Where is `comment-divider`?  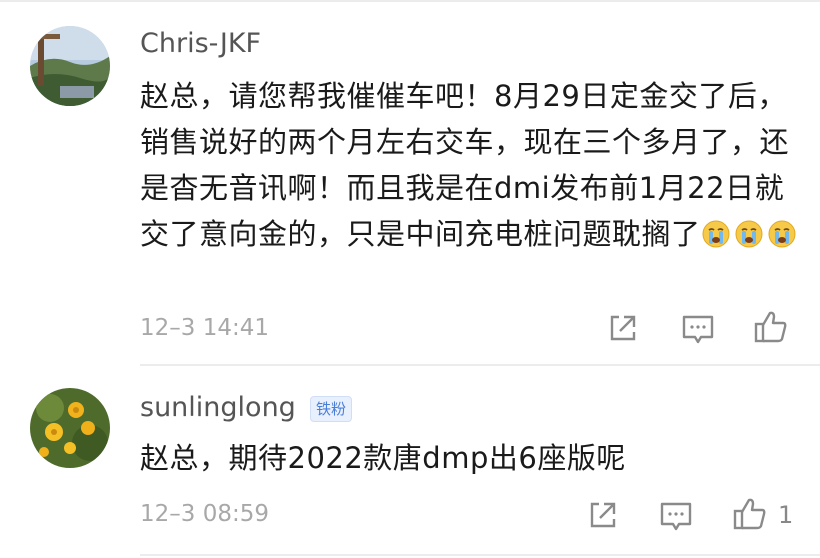
comment-divider is located at coordinates (480, 555).